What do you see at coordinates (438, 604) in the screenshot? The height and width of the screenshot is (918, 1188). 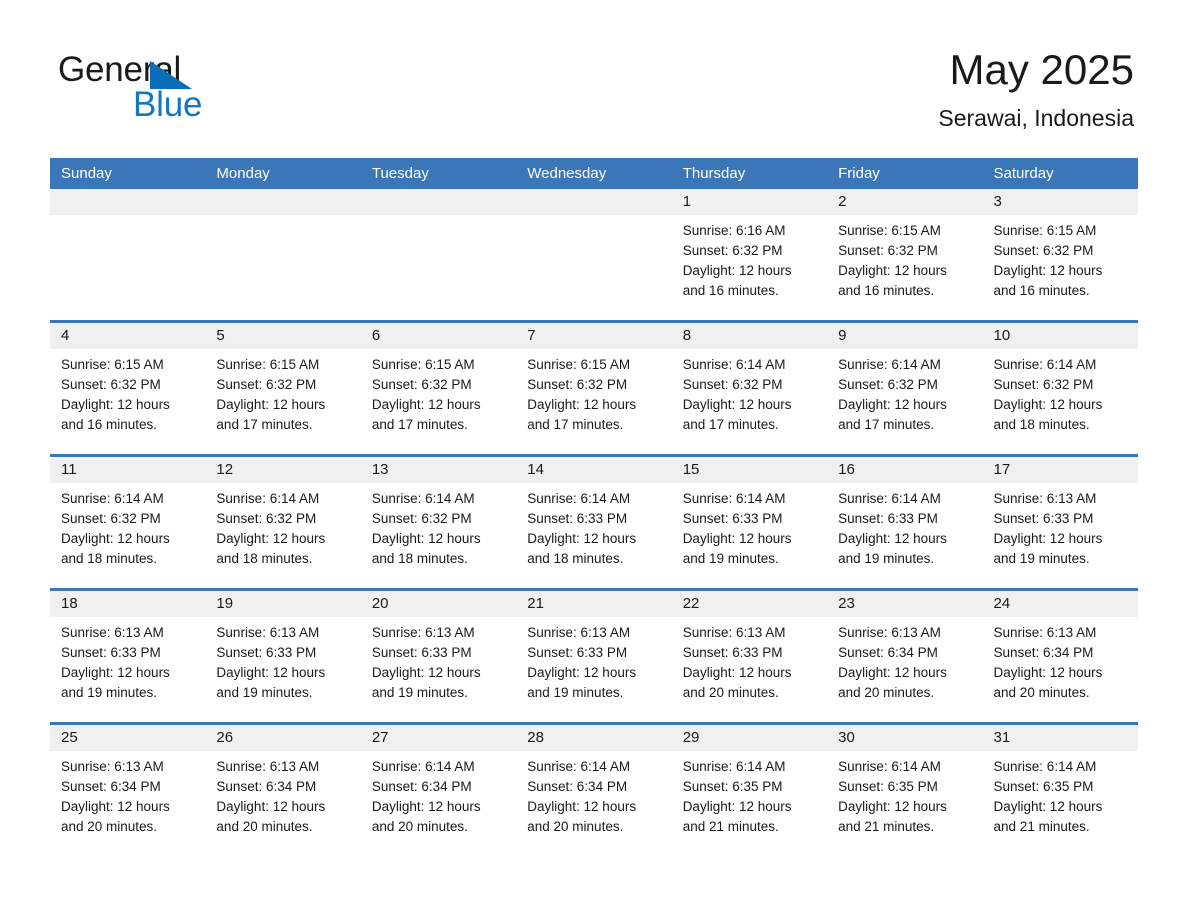 I see `day-number: 20` at bounding box center [438, 604].